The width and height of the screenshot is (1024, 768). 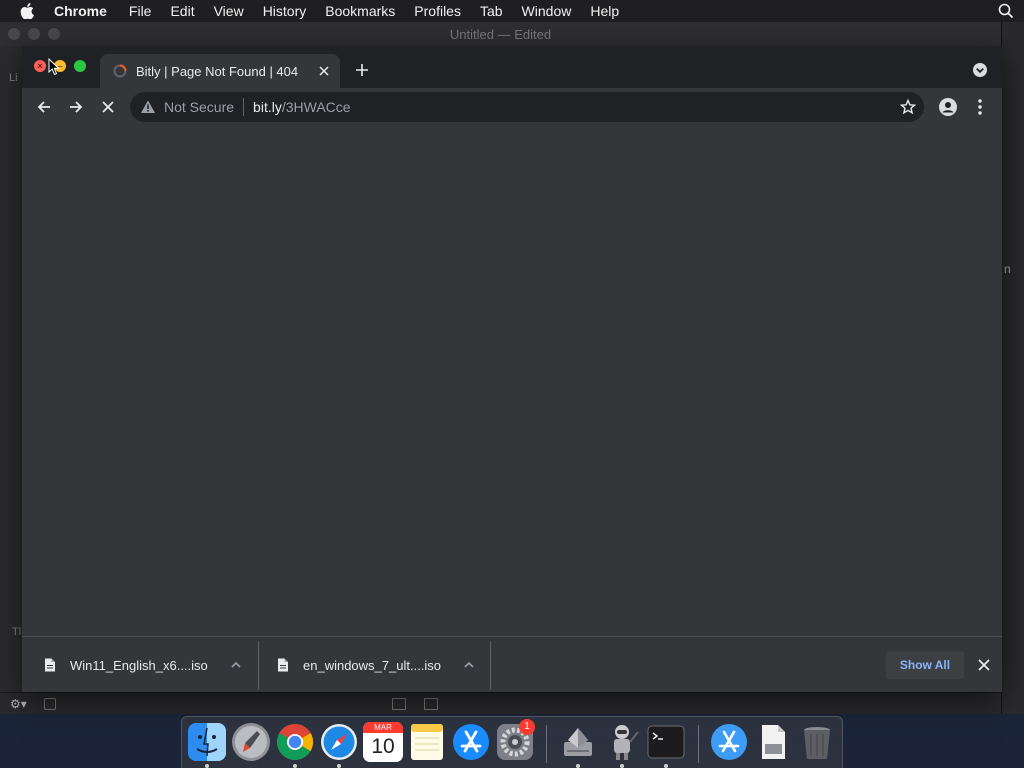 I want to click on launchpad-icon, so click(x=251, y=742).